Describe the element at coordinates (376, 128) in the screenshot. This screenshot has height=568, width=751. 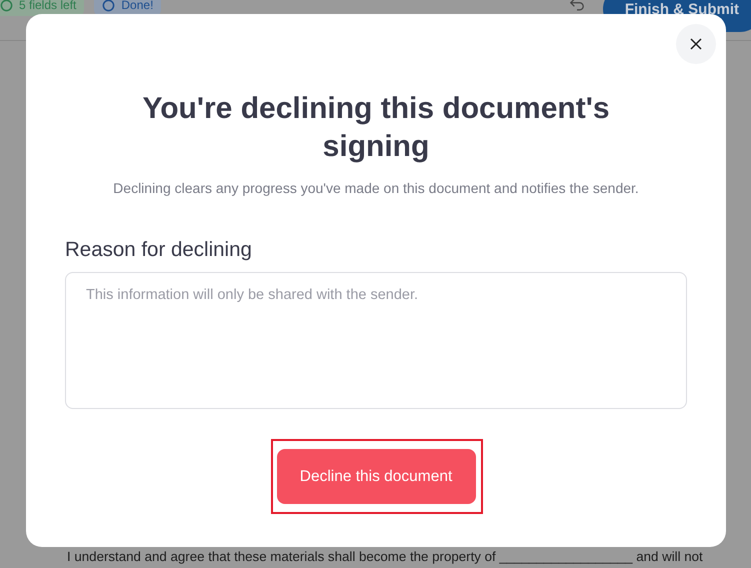
I see `dialog-title: You're declining this document's signing` at that location.